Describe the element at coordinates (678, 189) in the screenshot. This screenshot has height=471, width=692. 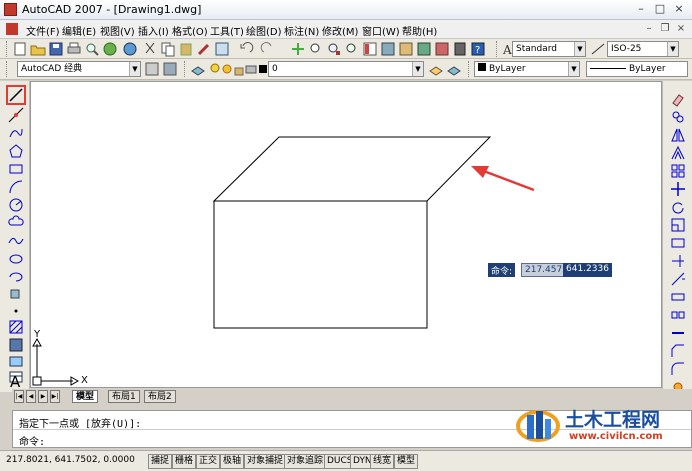
I see `move-icon` at that location.